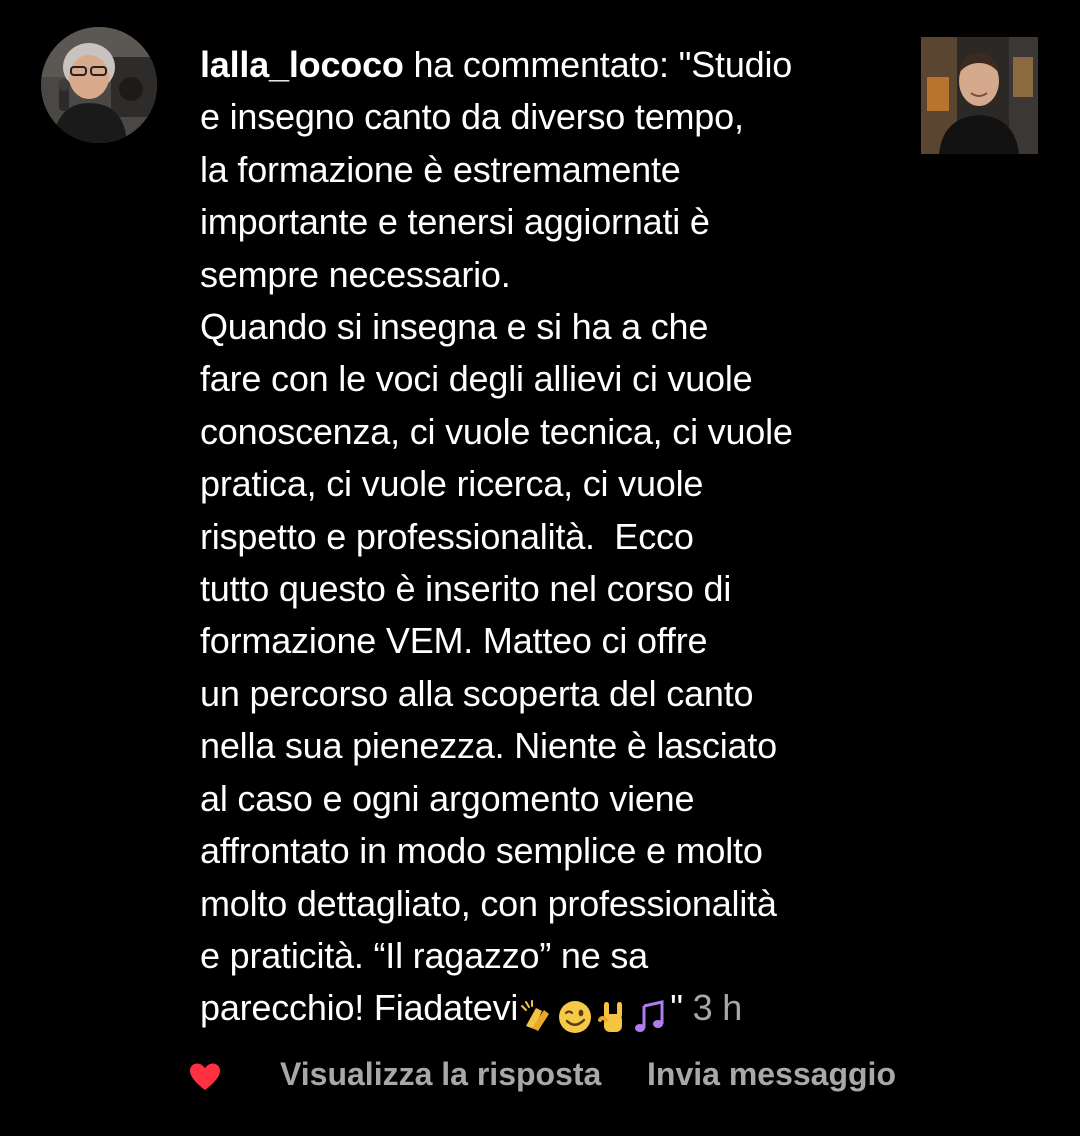 The width and height of the screenshot is (1080, 1136). What do you see at coordinates (205, 1077) in the screenshot?
I see `heart-icon` at bounding box center [205, 1077].